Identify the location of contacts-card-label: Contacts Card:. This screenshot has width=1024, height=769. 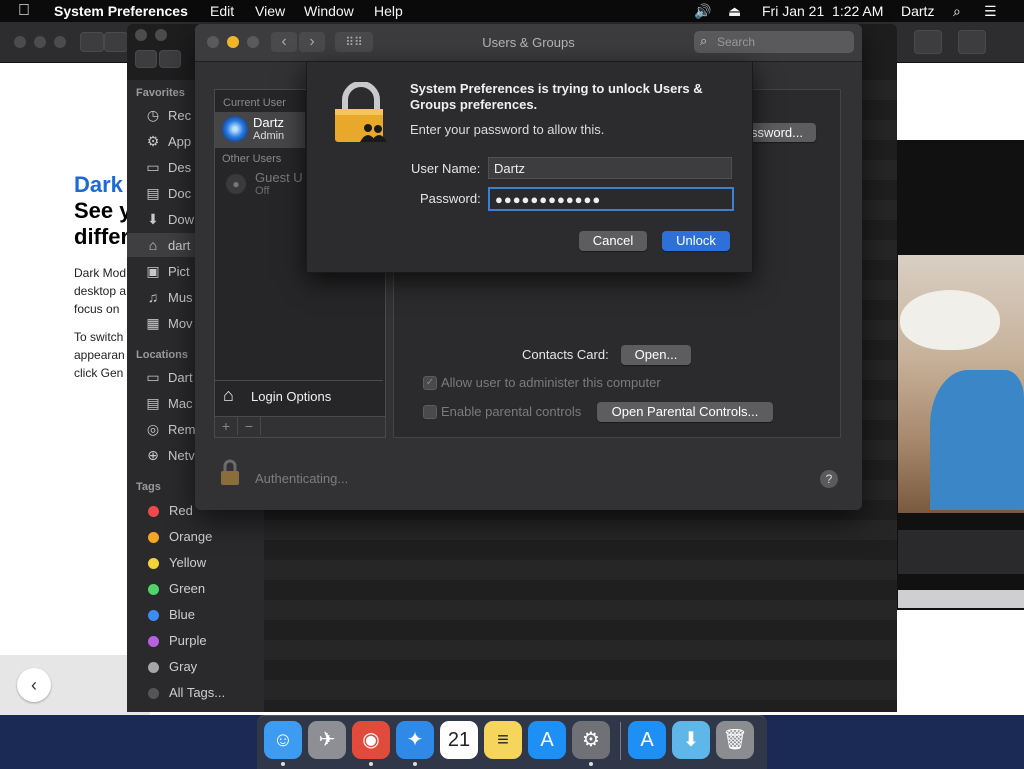
(565, 354).